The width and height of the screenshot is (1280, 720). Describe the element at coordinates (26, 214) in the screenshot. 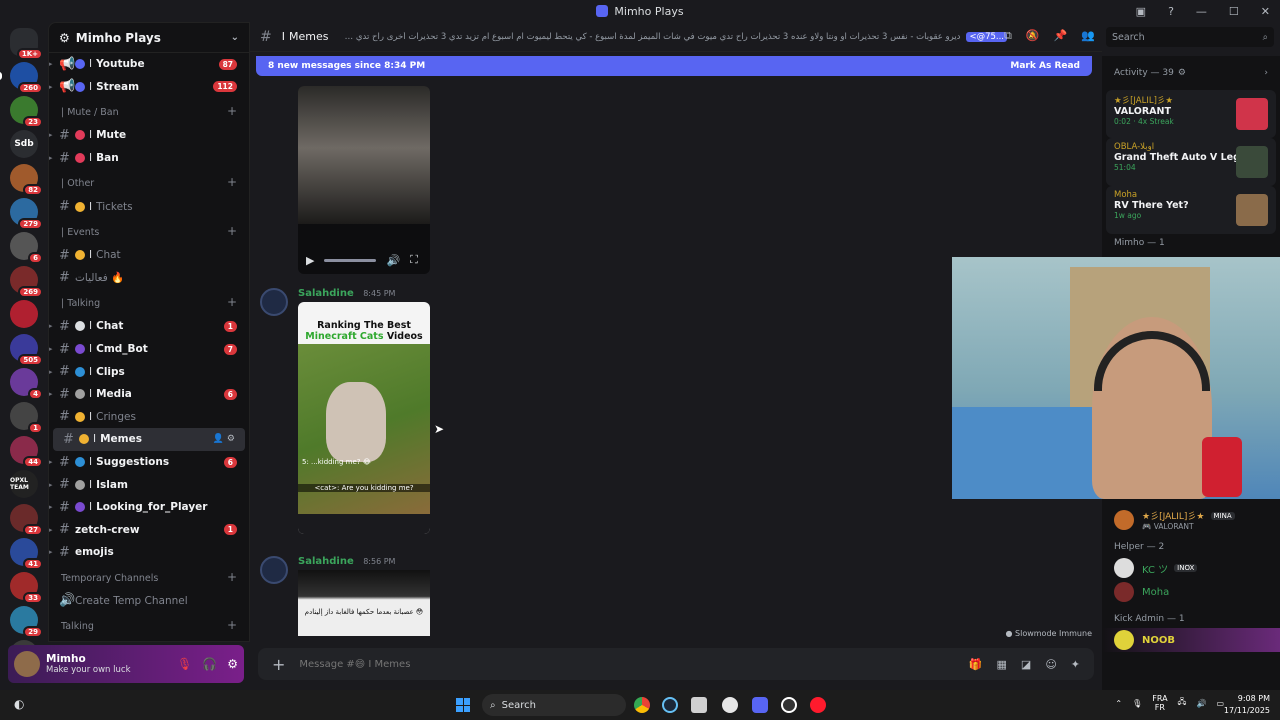

I see `server-icon: 279` at that location.